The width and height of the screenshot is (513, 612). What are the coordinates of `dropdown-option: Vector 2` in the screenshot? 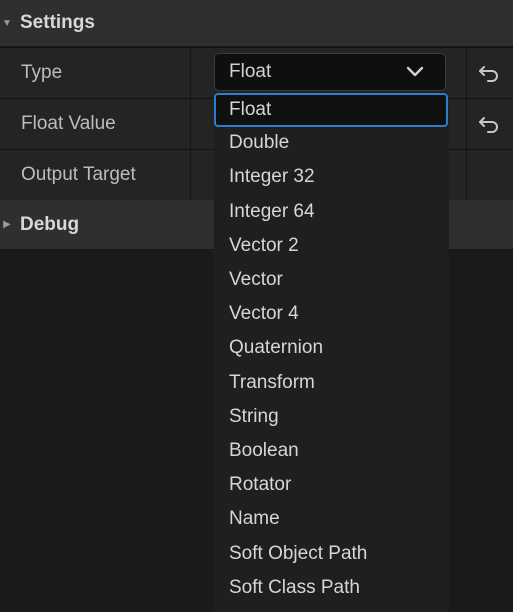 It's located at (331, 246).